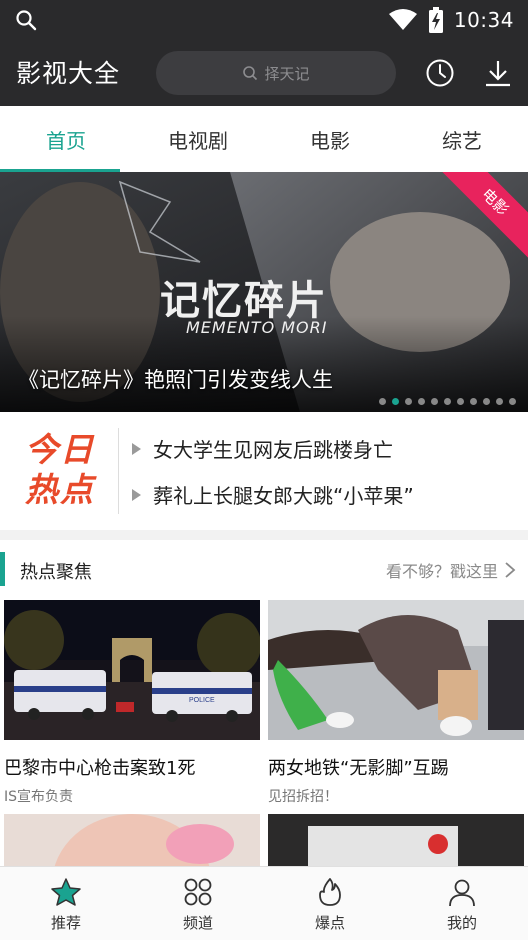 This screenshot has height=940, width=528. Describe the element at coordinates (303, 797) in the screenshot. I see `video-subtitle: 见招拆招！` at that location.